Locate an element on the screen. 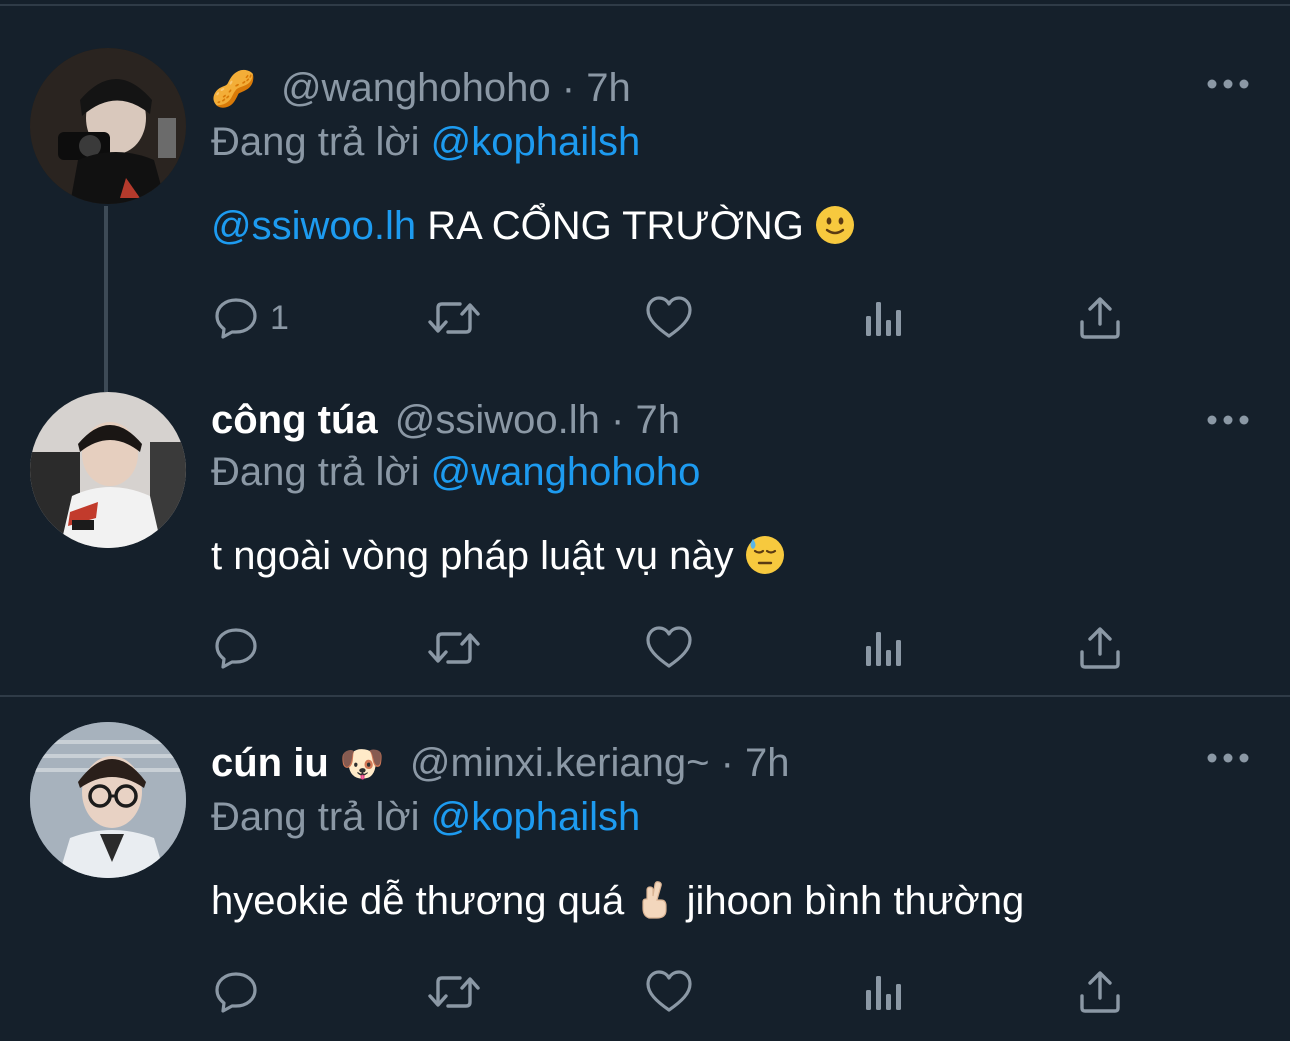 The width and height of the screenshot is (1290, 1041). avatar-person-glasses-icon is located at coordinates (108, 800).